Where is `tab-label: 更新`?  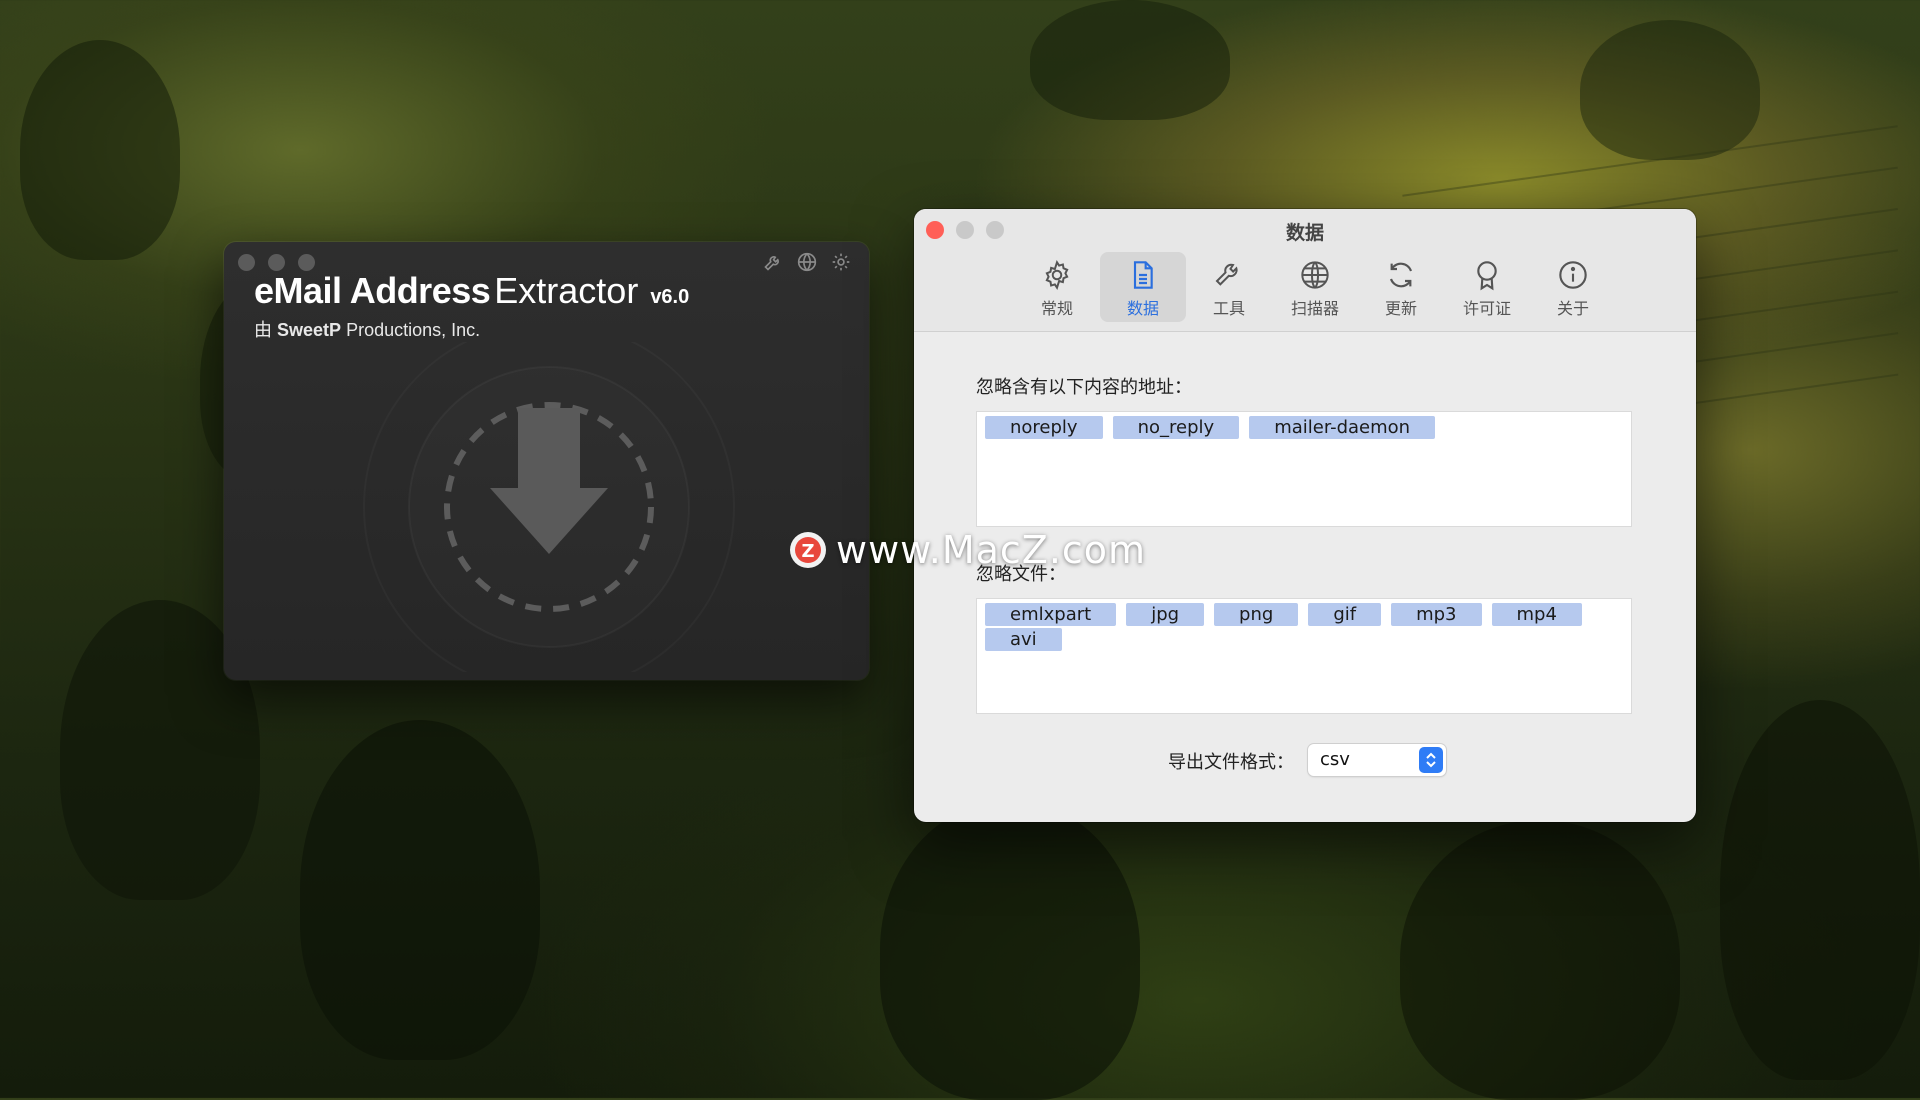
tab-label: 更新 is located at coordinates (1400, 308).